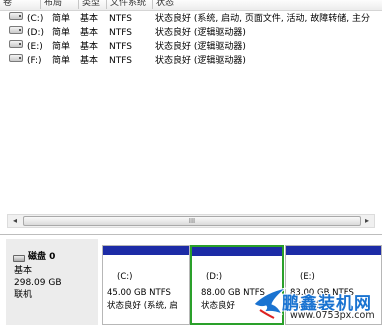  What do you see at coordinates (15, 221) in the screenshot?
I see `scroll-left-arrow-icon: ◂` at bounding box center [15, 221].